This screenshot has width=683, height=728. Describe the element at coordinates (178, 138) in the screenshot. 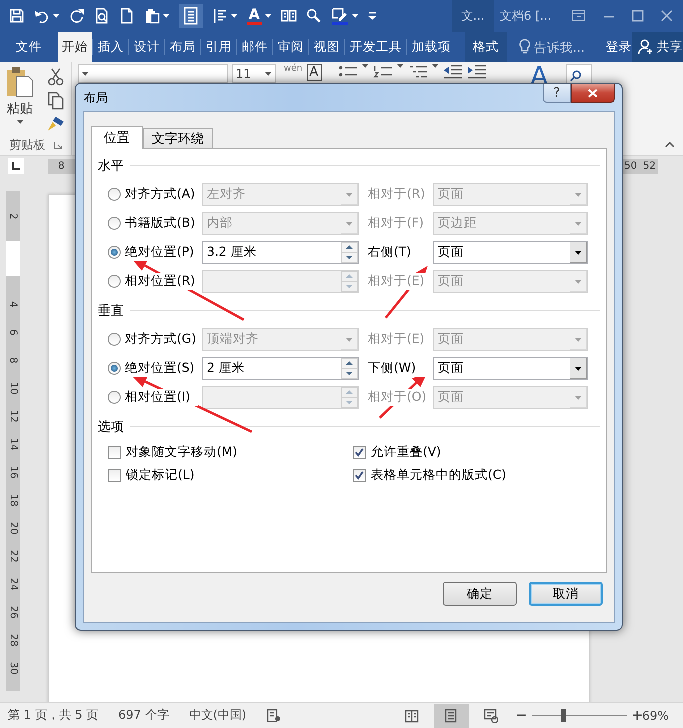

I see `dialog-tab: 文字环绕` at that location.